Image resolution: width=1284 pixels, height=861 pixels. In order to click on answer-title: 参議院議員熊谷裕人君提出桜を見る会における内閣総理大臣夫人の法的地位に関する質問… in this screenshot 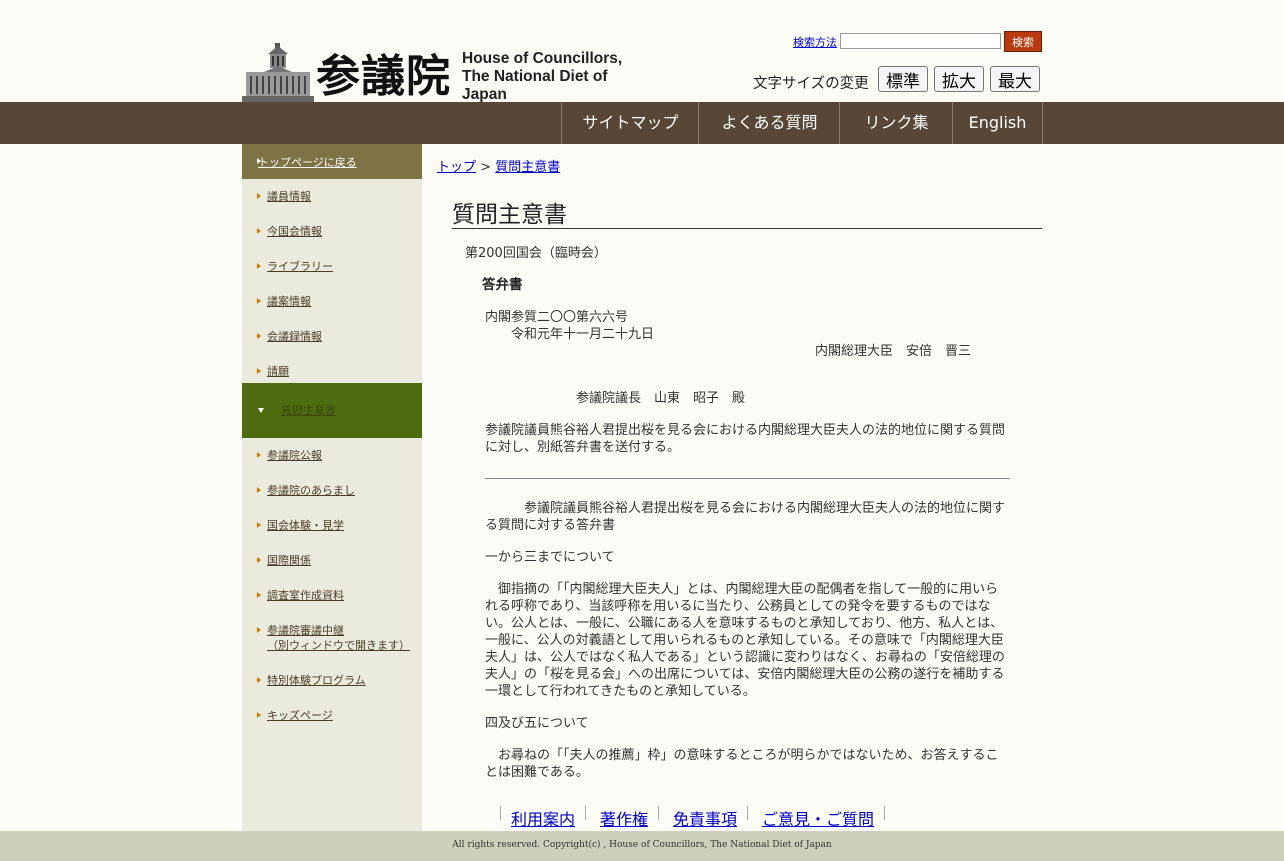, I will do `click(745, 517)`.